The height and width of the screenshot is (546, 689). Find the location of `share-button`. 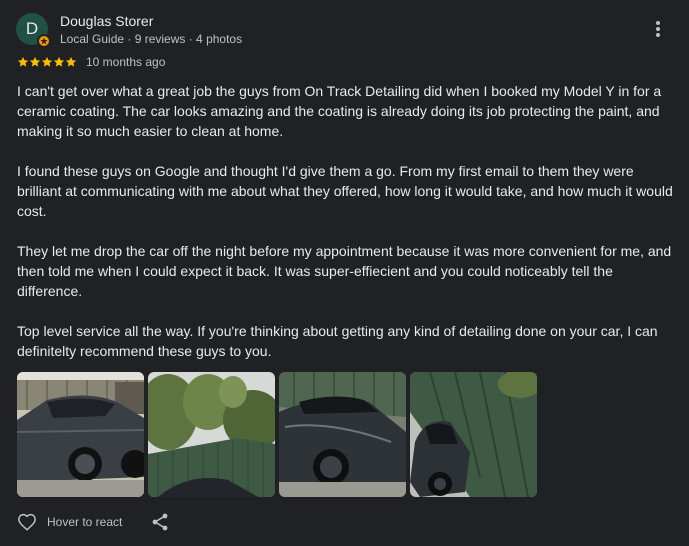

share-button is located at coordinates (160, 522).